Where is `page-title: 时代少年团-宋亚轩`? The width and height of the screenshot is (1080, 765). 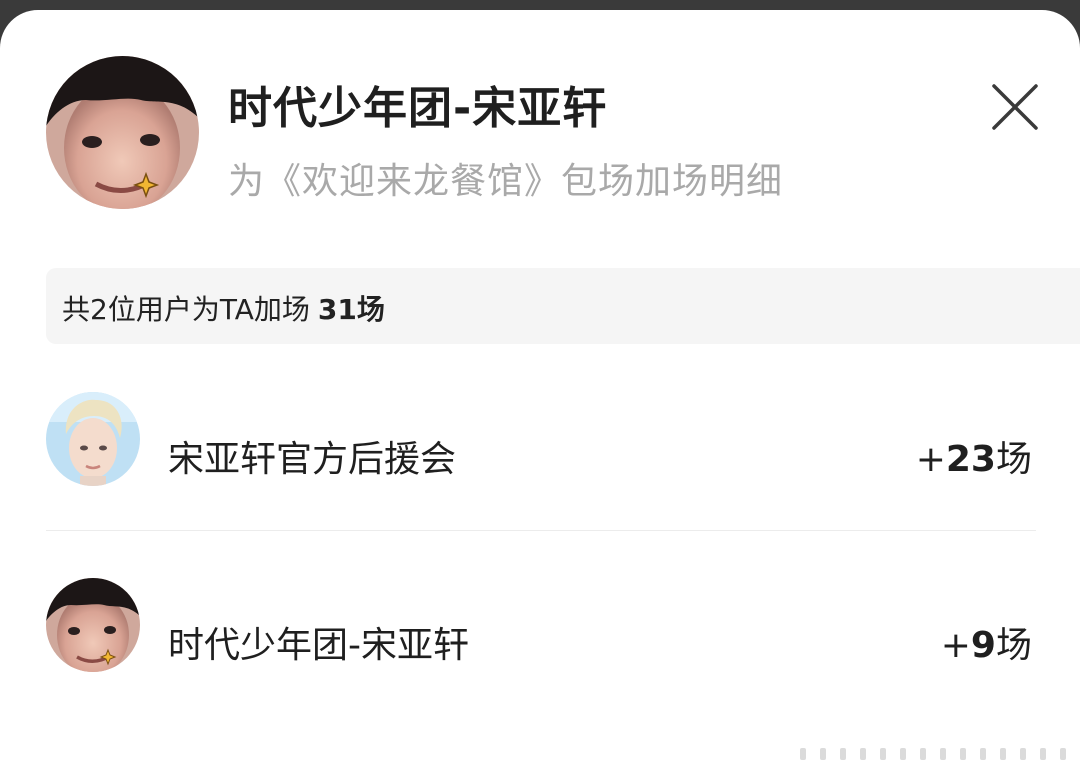 page-title: 时代少年团-宋亚轩 is located at coordinates (418, 108).